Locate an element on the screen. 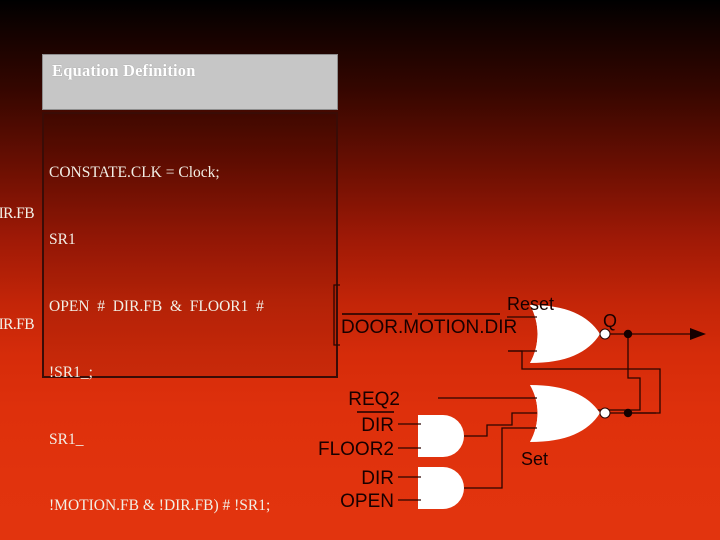  equation-line: CONSTATE.CLK = Clock; is located at coordinates (134, 173).